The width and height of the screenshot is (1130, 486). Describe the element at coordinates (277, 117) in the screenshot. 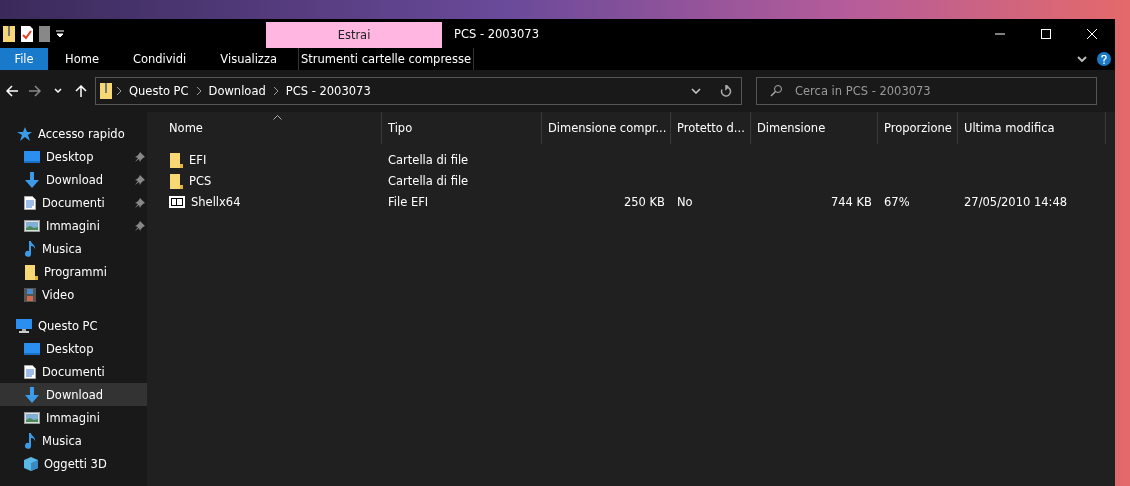

I see `sort-caret-icon` at that location.